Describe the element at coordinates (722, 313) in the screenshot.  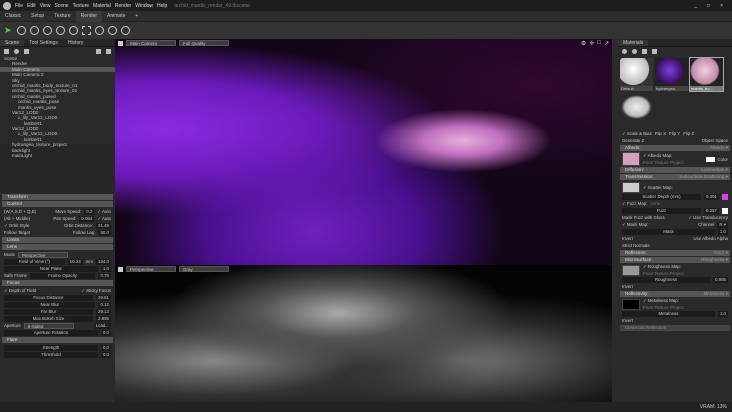
I see `metalness-field: 1.0` at that location.